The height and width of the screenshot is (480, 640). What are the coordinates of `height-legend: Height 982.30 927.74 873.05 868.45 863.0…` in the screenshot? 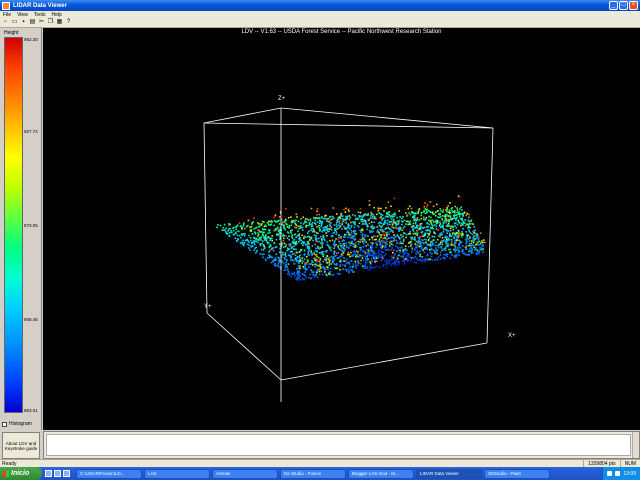 It's located at (21, 229).